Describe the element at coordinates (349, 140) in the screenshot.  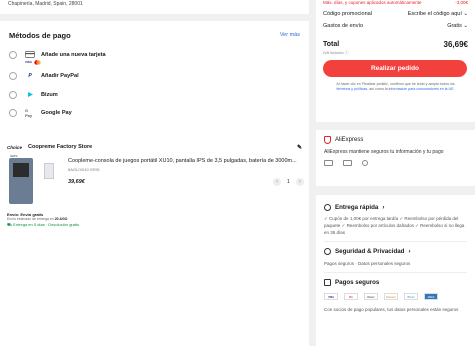
I see `brand-name: AliExpress` at that location.